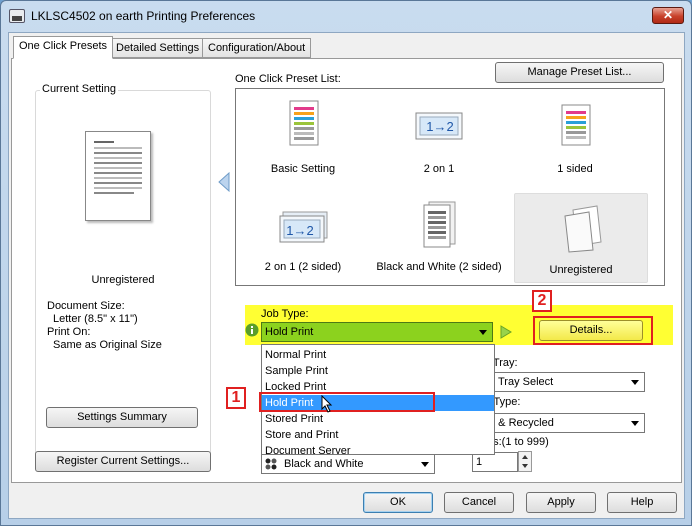  What do you see at coordinates (252, 330) in the screenshot?
I see `info-icon` at bounding box center [252, 330].